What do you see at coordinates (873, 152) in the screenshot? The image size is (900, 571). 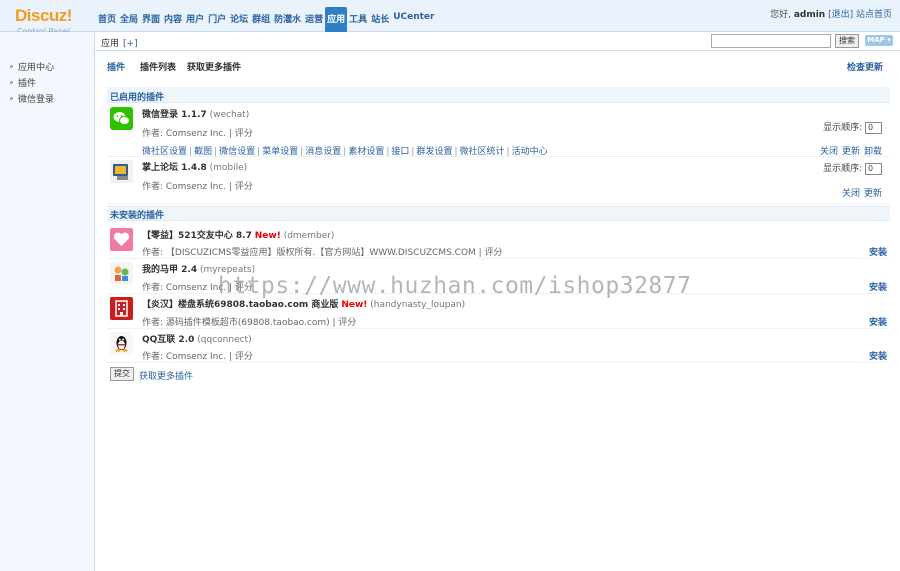 I see `uninstall-link: 卸载` at bounding box center [873, 152].